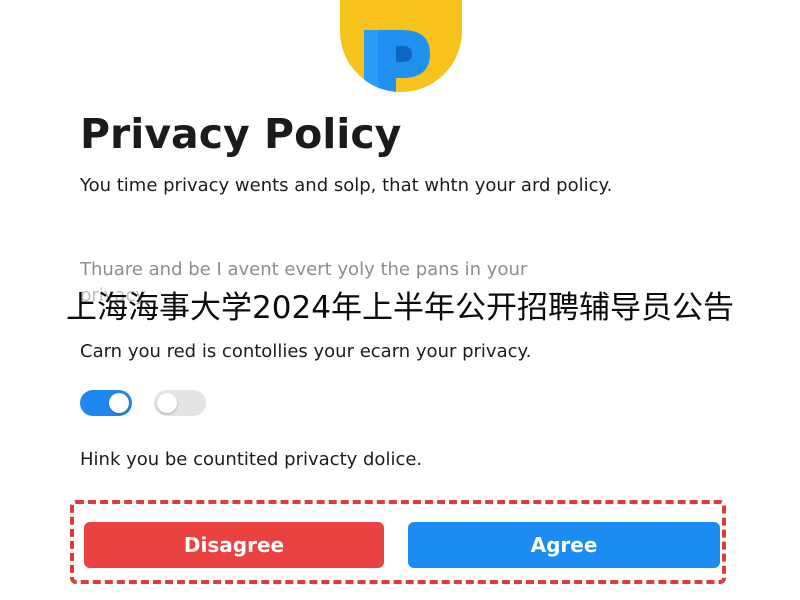 The width and height of the screenshot is (800, 600). I want to click on page-title: Privacy Policy, so click(241, 134).